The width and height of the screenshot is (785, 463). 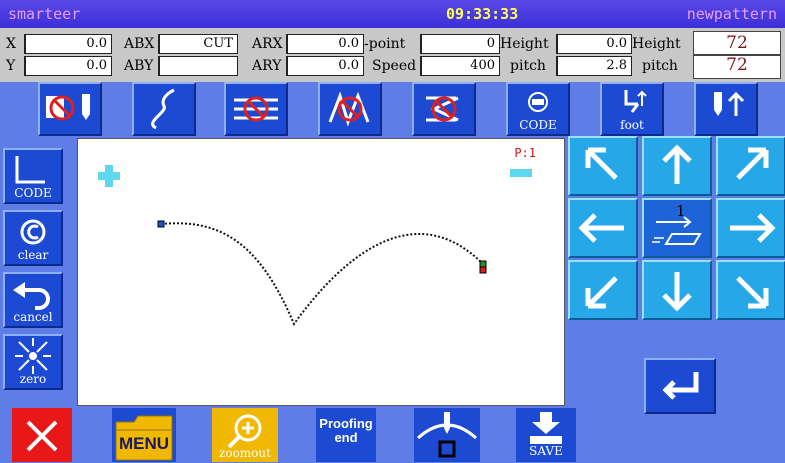 I want to click on arrow-down-left-icon, so click(x=601, y=292).